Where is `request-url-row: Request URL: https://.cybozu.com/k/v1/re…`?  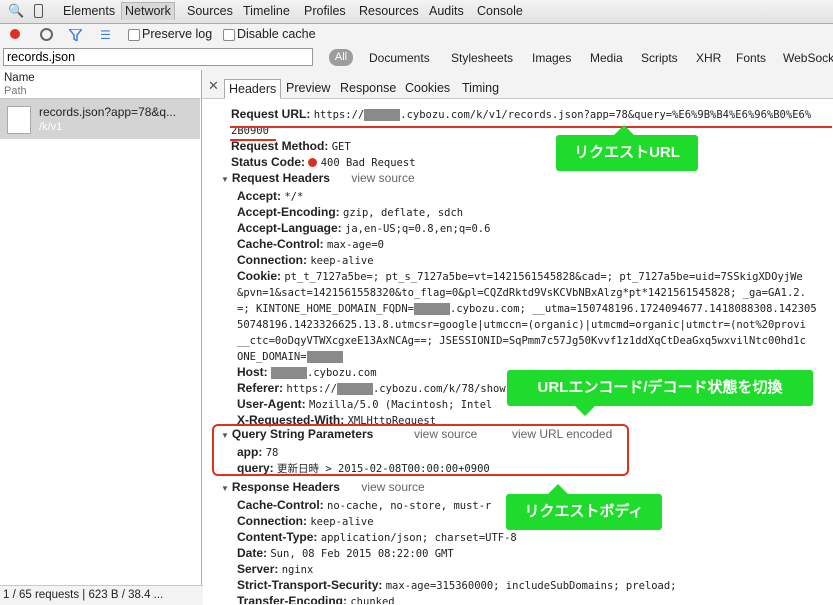
request-url-row: Request URL: https://.cybozu.com/k/v1/re… is located at coordinates (521, 114).